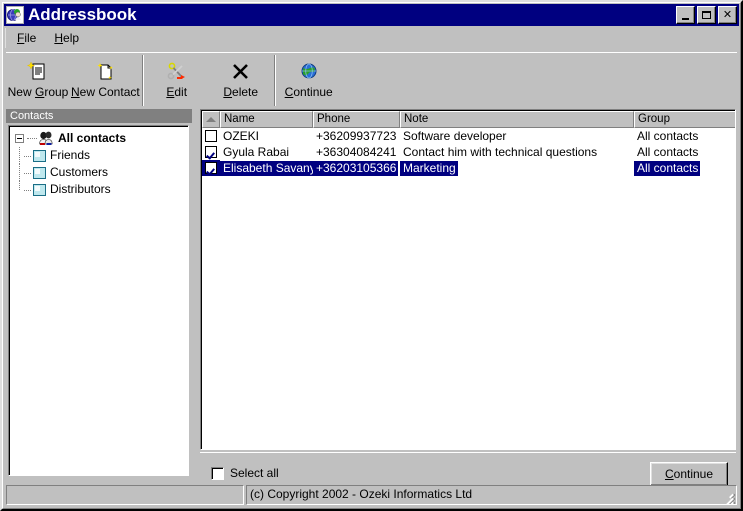 The image size is (743, 511). What do you see at coordinates (266, 152) in the screenshot?
I see `cell-name: Gyula Rabai` at bounding box center [266, 152].